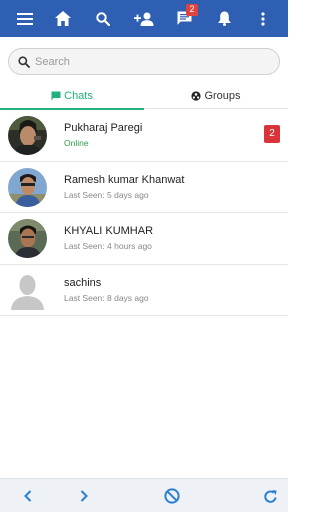 This screenshot has height=512, width=320. I want to click on unread-count-badge: 2, so click(272, 134).